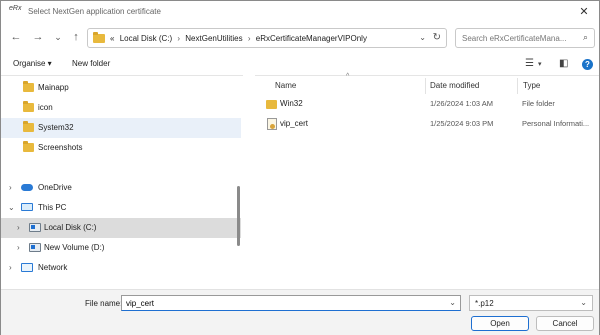  What do you see at coordinates (531, 85) in the screenshot?
I see `column-header-type: Type` at bounding box center [531, 85].